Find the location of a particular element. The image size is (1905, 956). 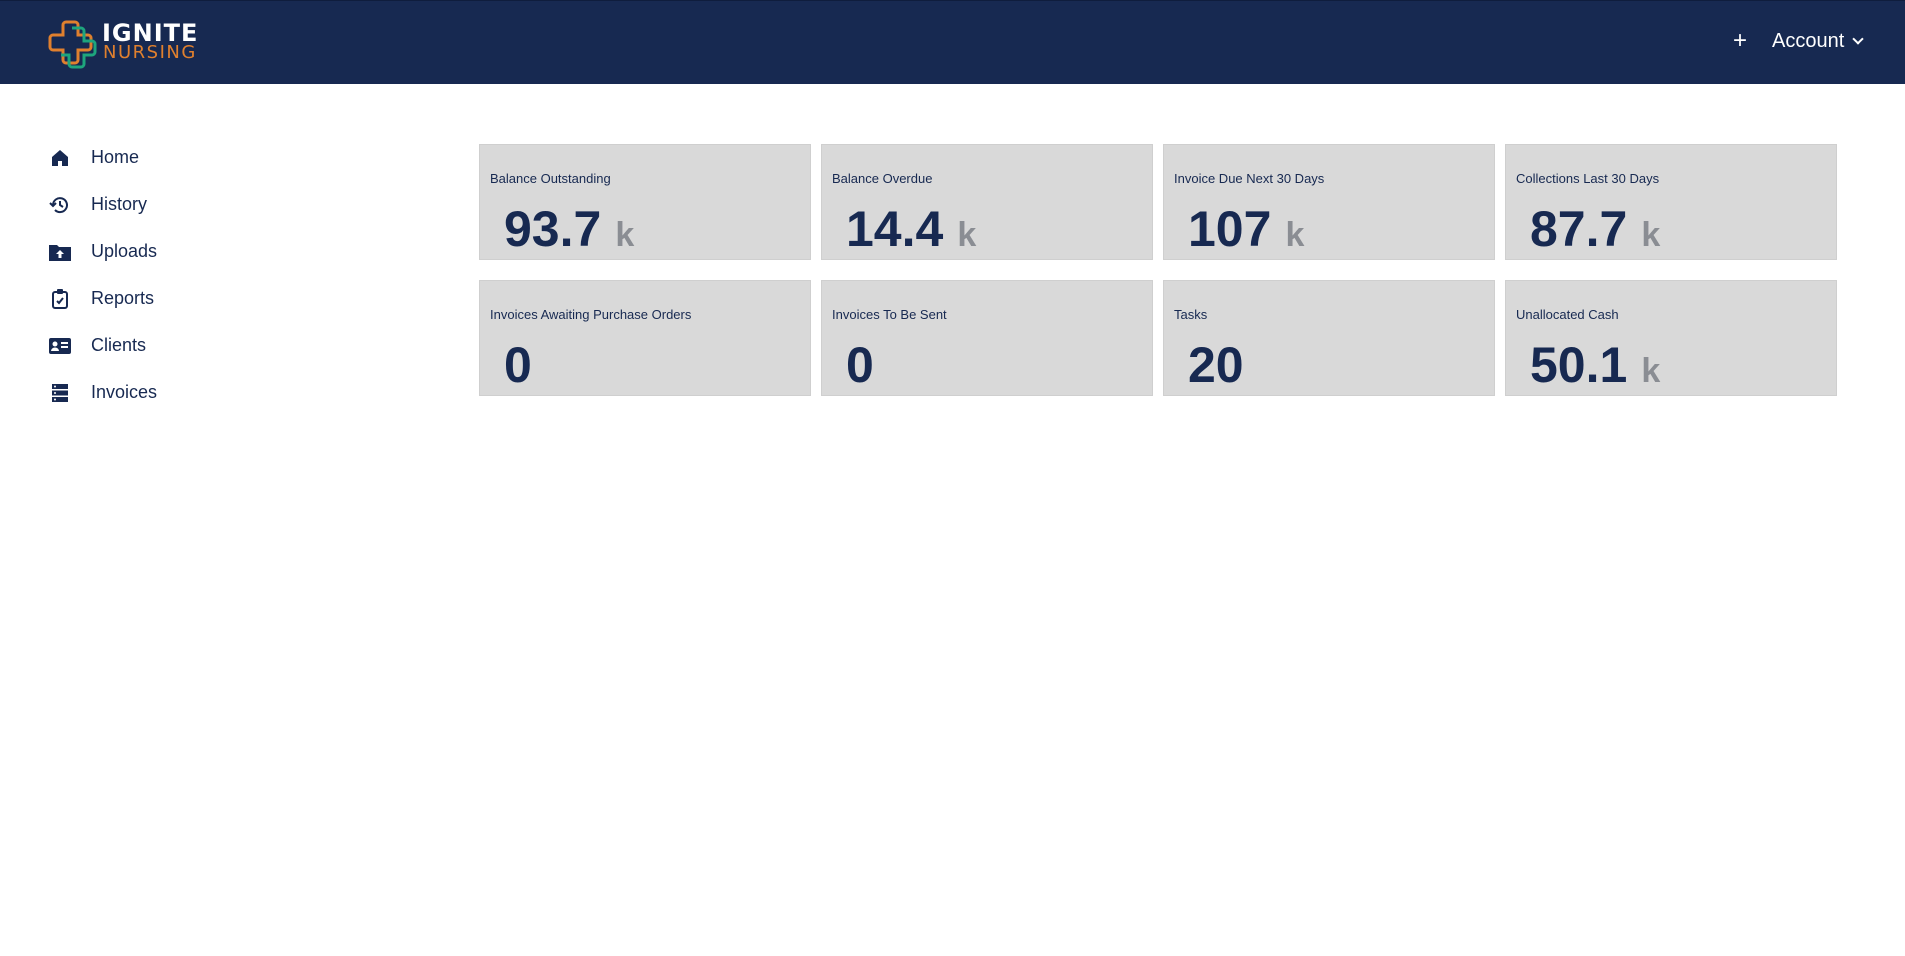

card-value-wrap: 20 is located at coordinates (1223, 368).